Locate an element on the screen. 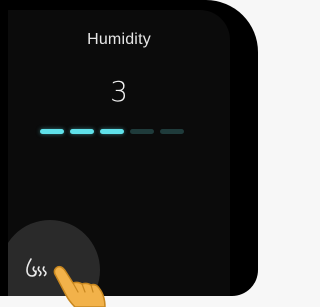 The width and height of the screenshot is (320, 307). humidity-value: 3 is located at coordinates (119, 91).